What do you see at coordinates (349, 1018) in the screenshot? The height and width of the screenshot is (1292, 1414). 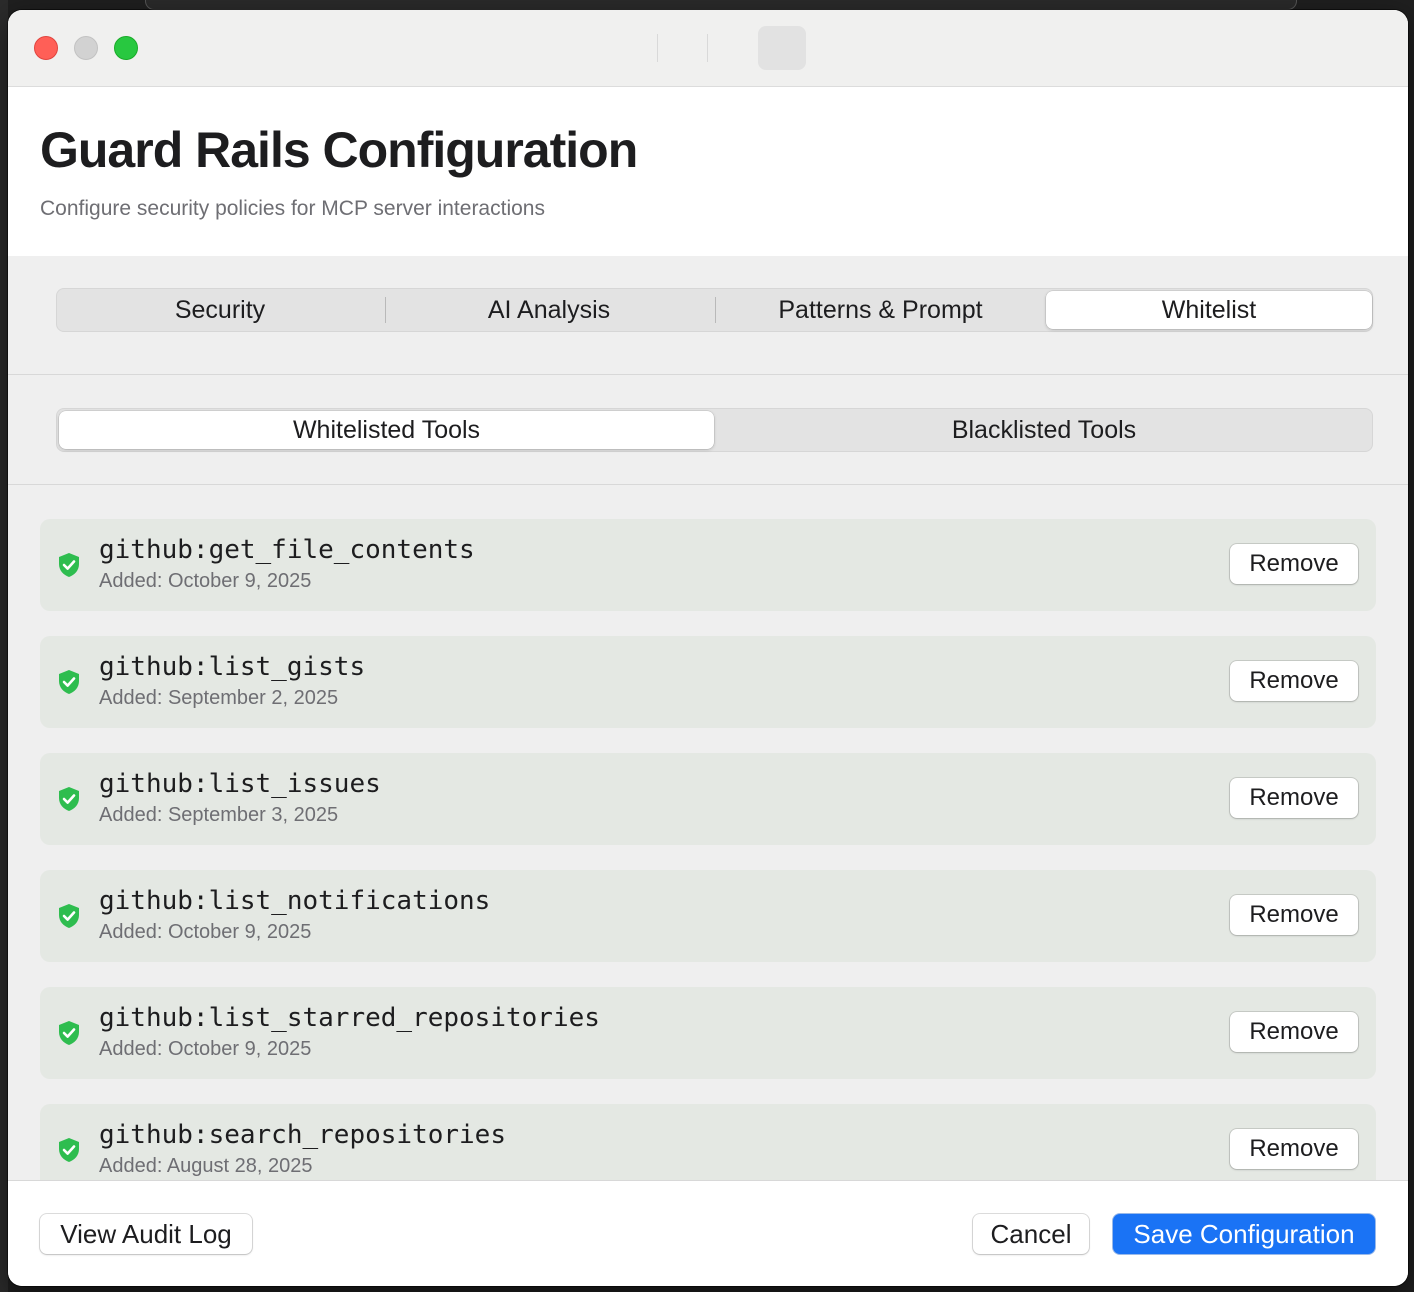 I see `tool-name: github:list_starred_repositories` at bounding box center [349, 1018].